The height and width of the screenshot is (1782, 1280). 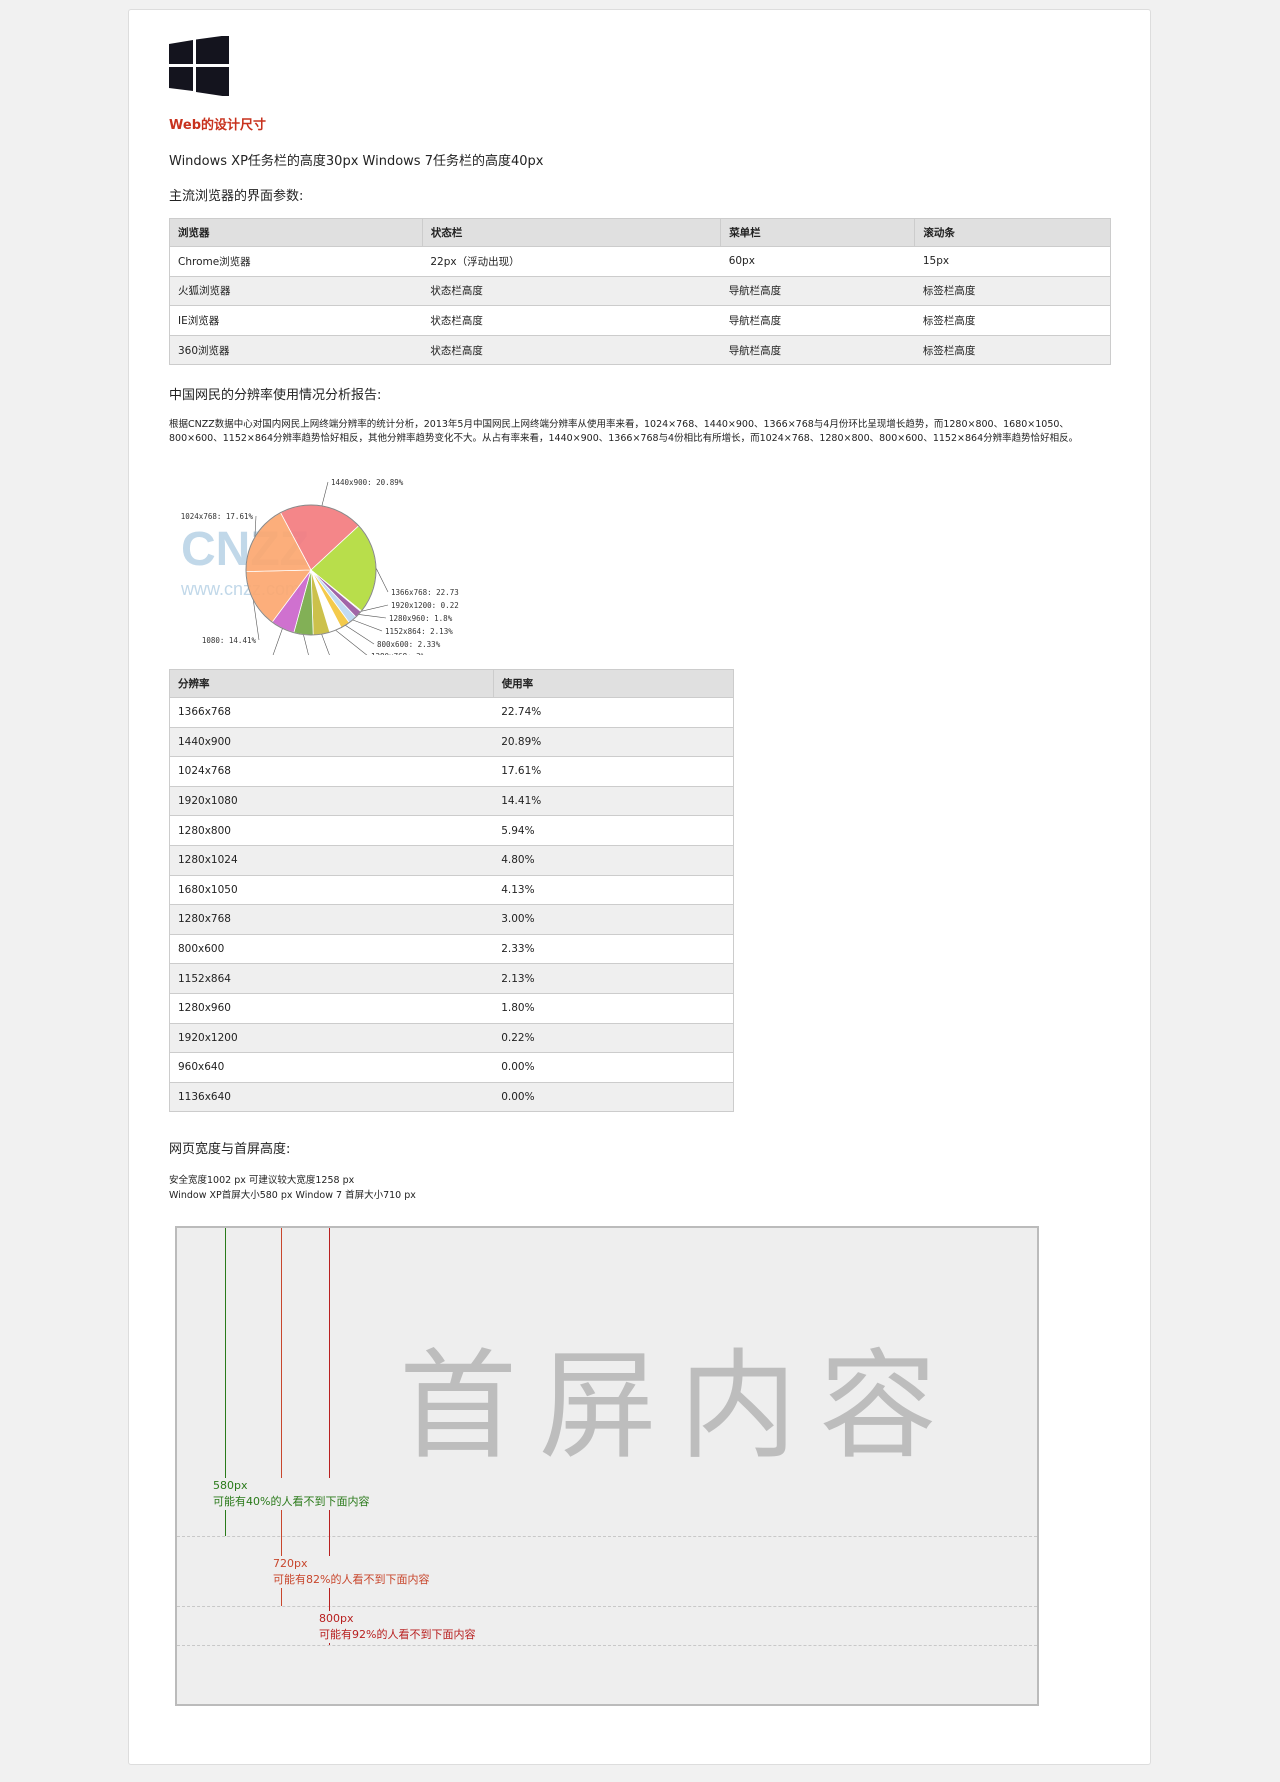 What do you see at coordinates (1012, 232) in the screenshot?
I see `column-header: 滚动条` at bounding box center [1012, 232].